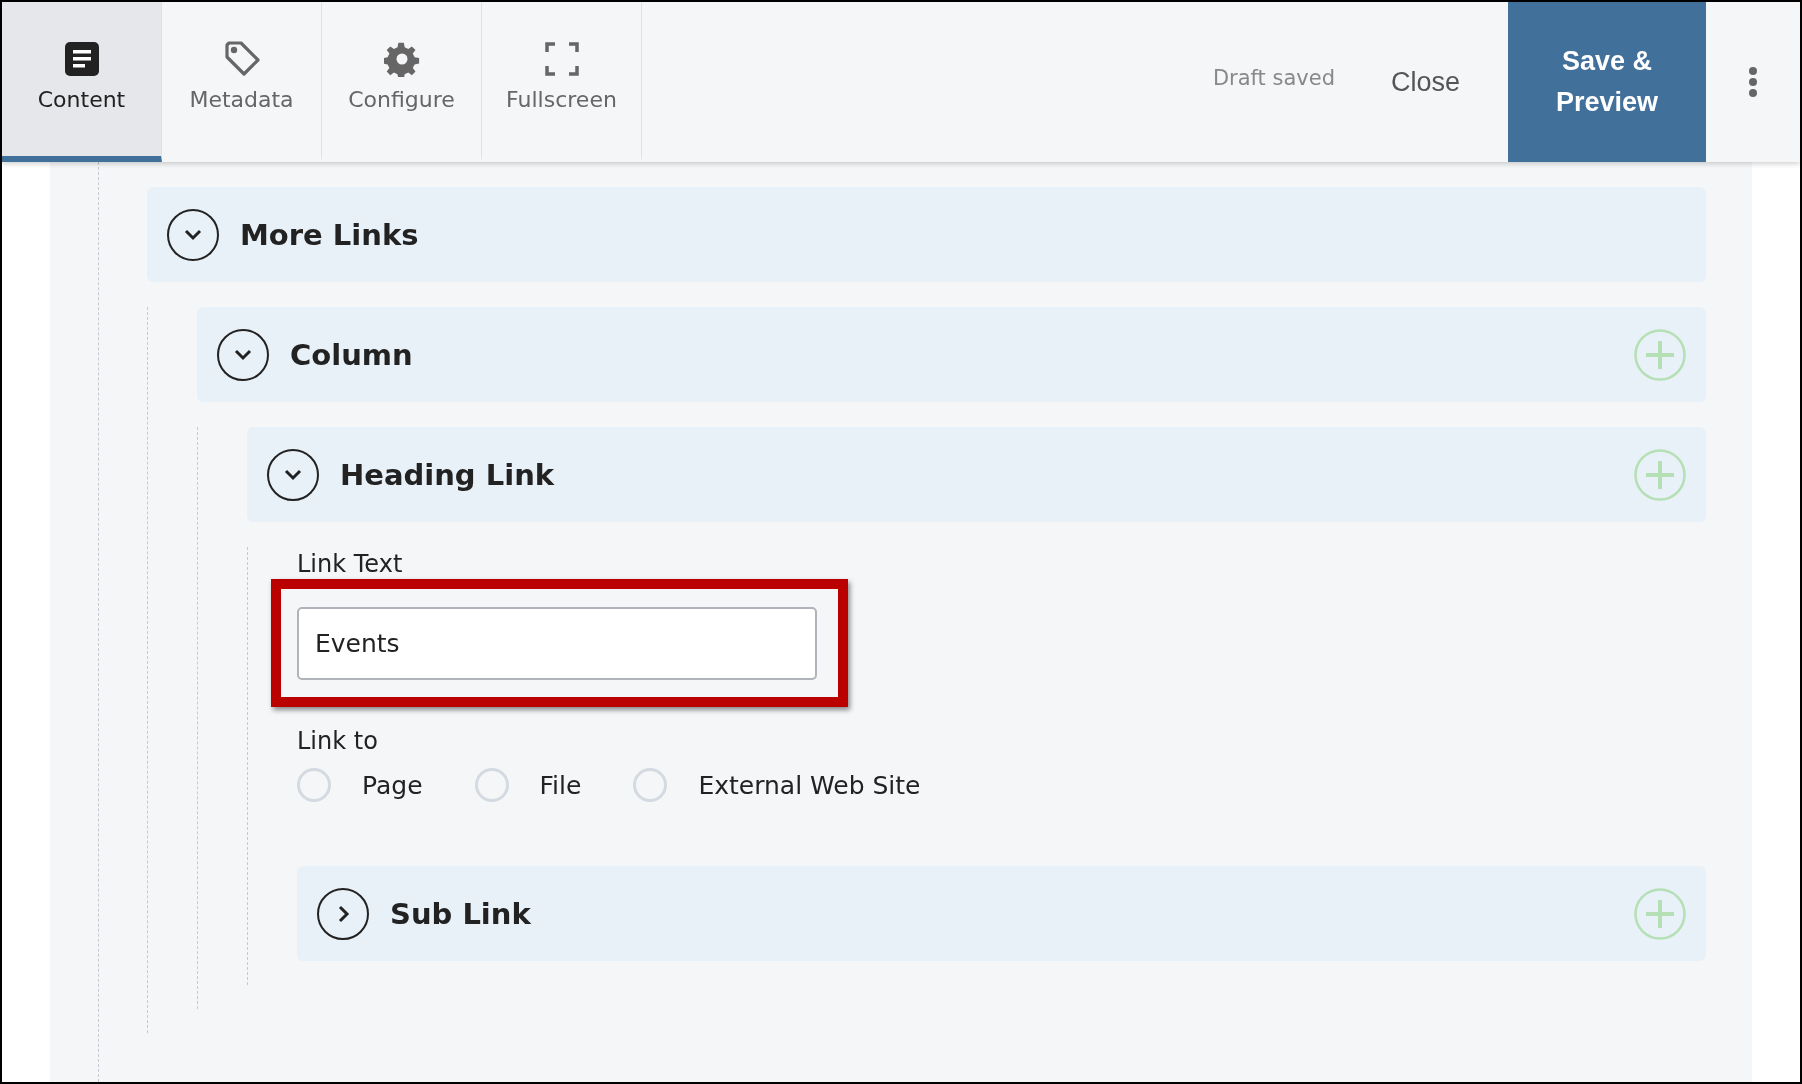  Describe the element at coordinates (1607, 82) in the screenshot. I see `save-preview-button: Save & Preview` at that location.